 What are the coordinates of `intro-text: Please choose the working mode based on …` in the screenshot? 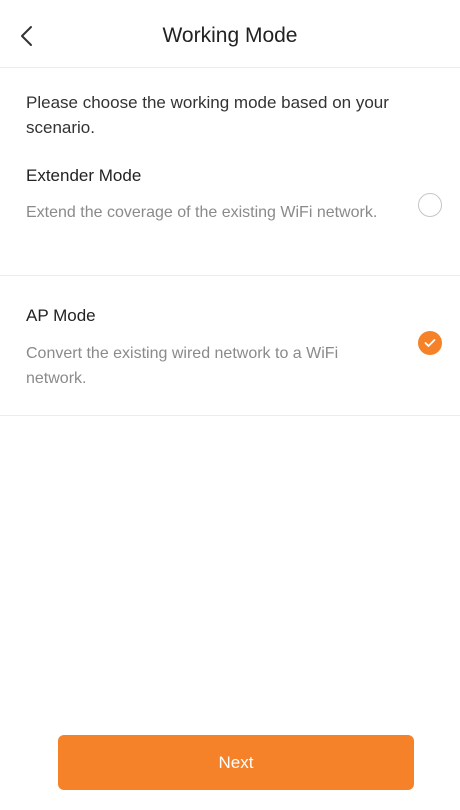 It's located at (207, 115).